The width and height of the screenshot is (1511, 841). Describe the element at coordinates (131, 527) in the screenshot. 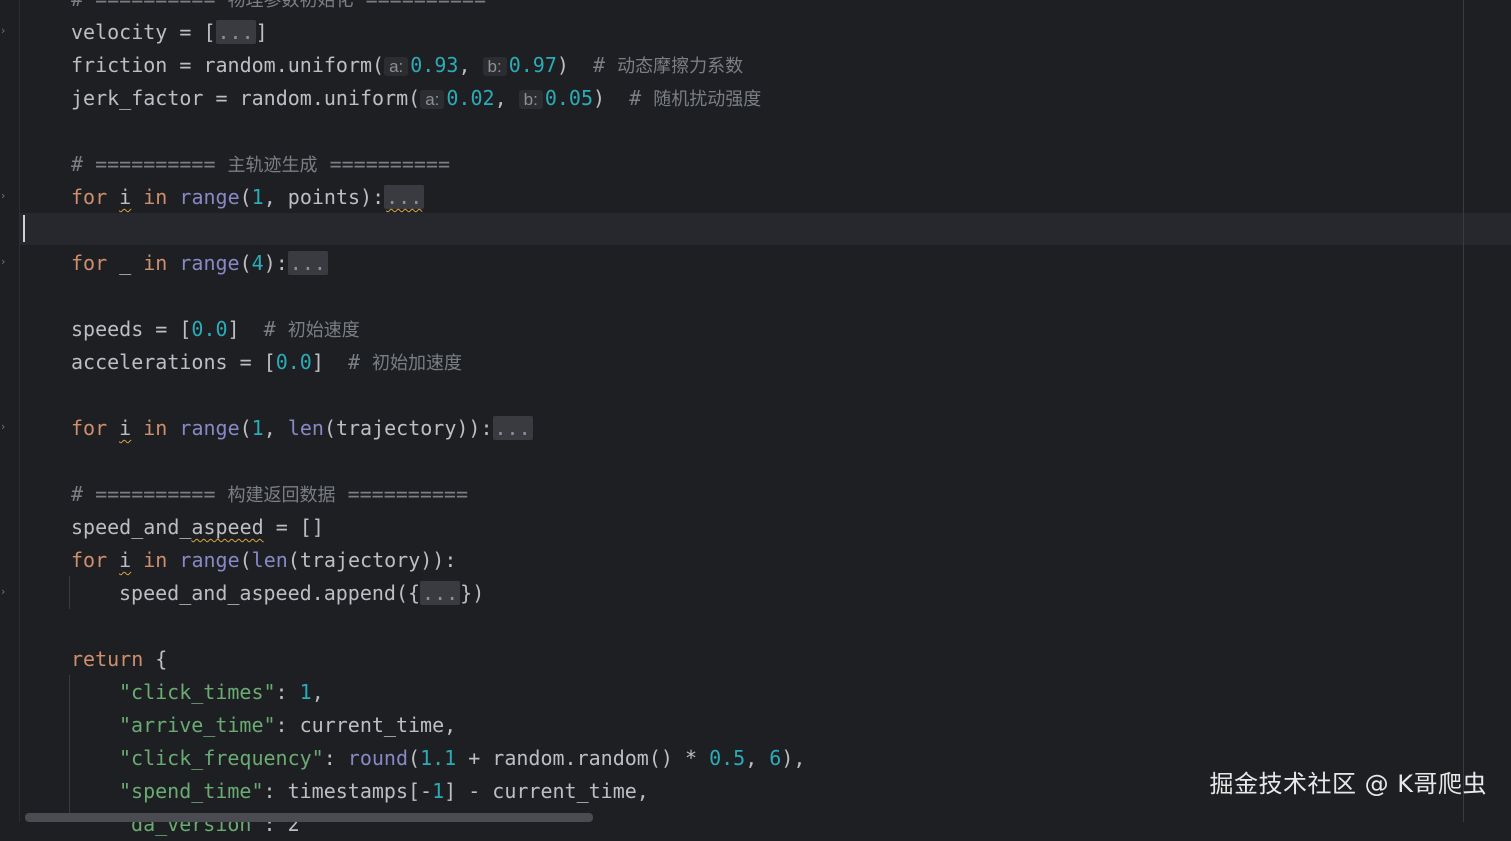

I see `code-text: speed_and_` at that location.